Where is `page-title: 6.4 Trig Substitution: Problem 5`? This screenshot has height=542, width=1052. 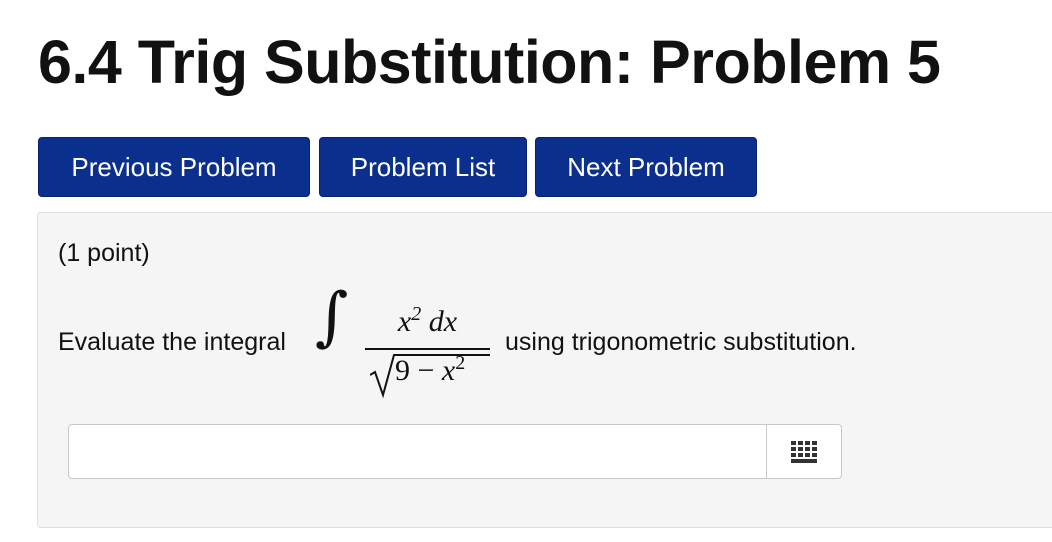
page-title: 6.4 Trig Substitution: Problem 5 is located at coordinates (489, 62).